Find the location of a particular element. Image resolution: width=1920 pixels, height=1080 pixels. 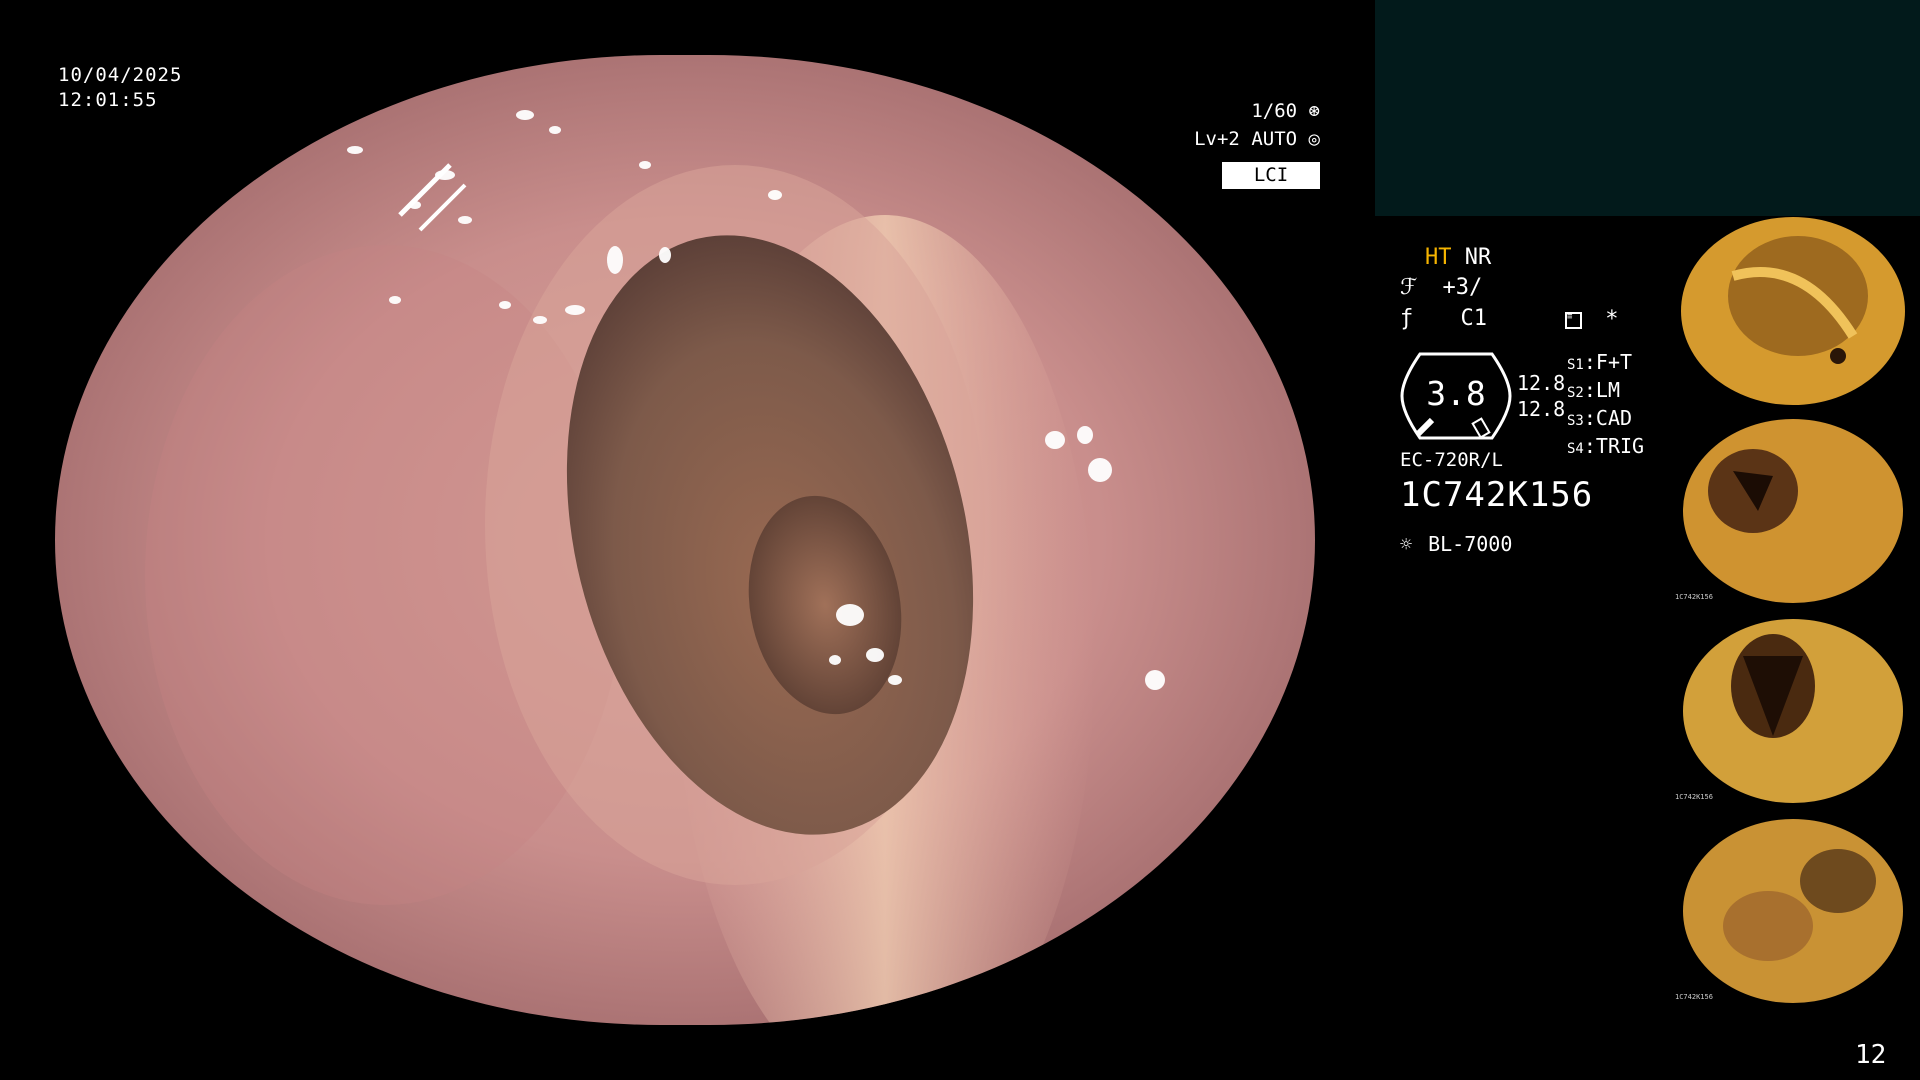

aperture-icon: ⊛ is located at coordinates (1314, 111).